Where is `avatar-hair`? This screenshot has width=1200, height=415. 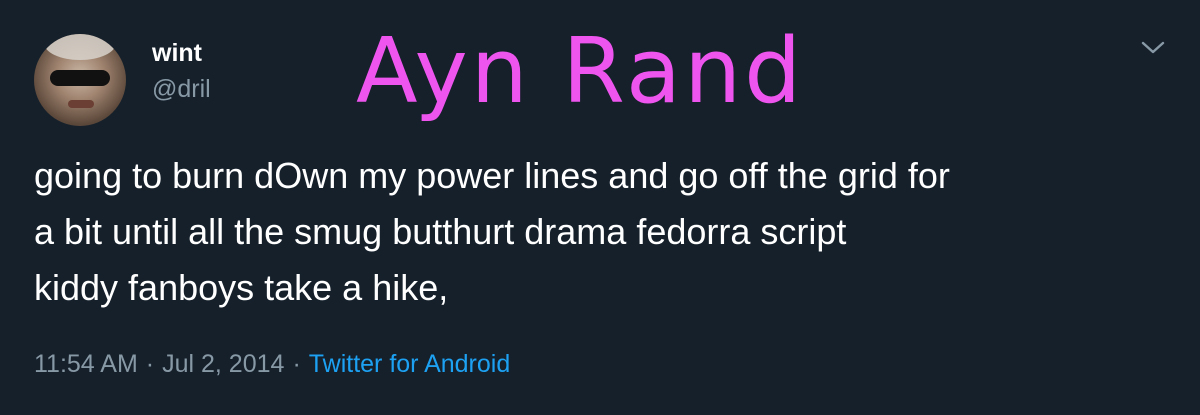
avatar-hair is located at coordinates (80, 47).